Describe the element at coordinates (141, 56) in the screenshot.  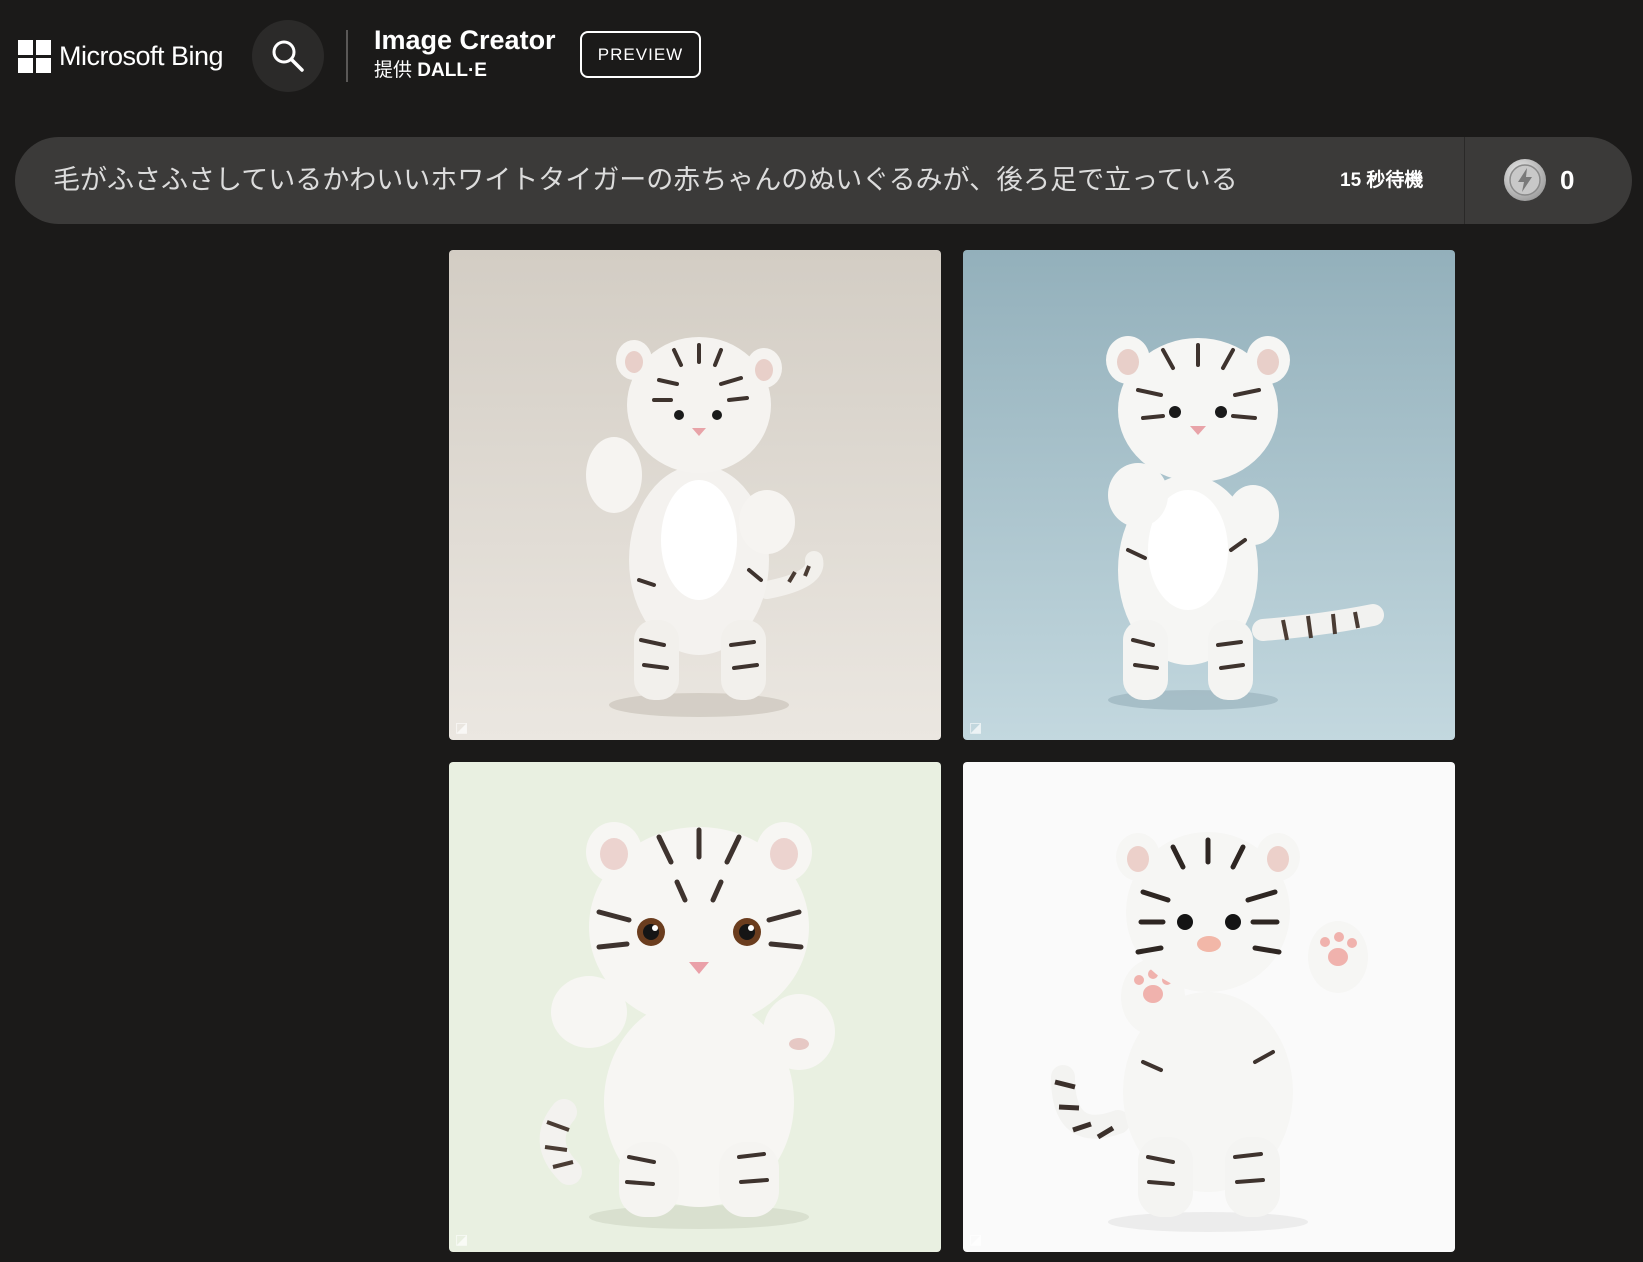
I see `logo-text: Microsoft Bing` at that location.